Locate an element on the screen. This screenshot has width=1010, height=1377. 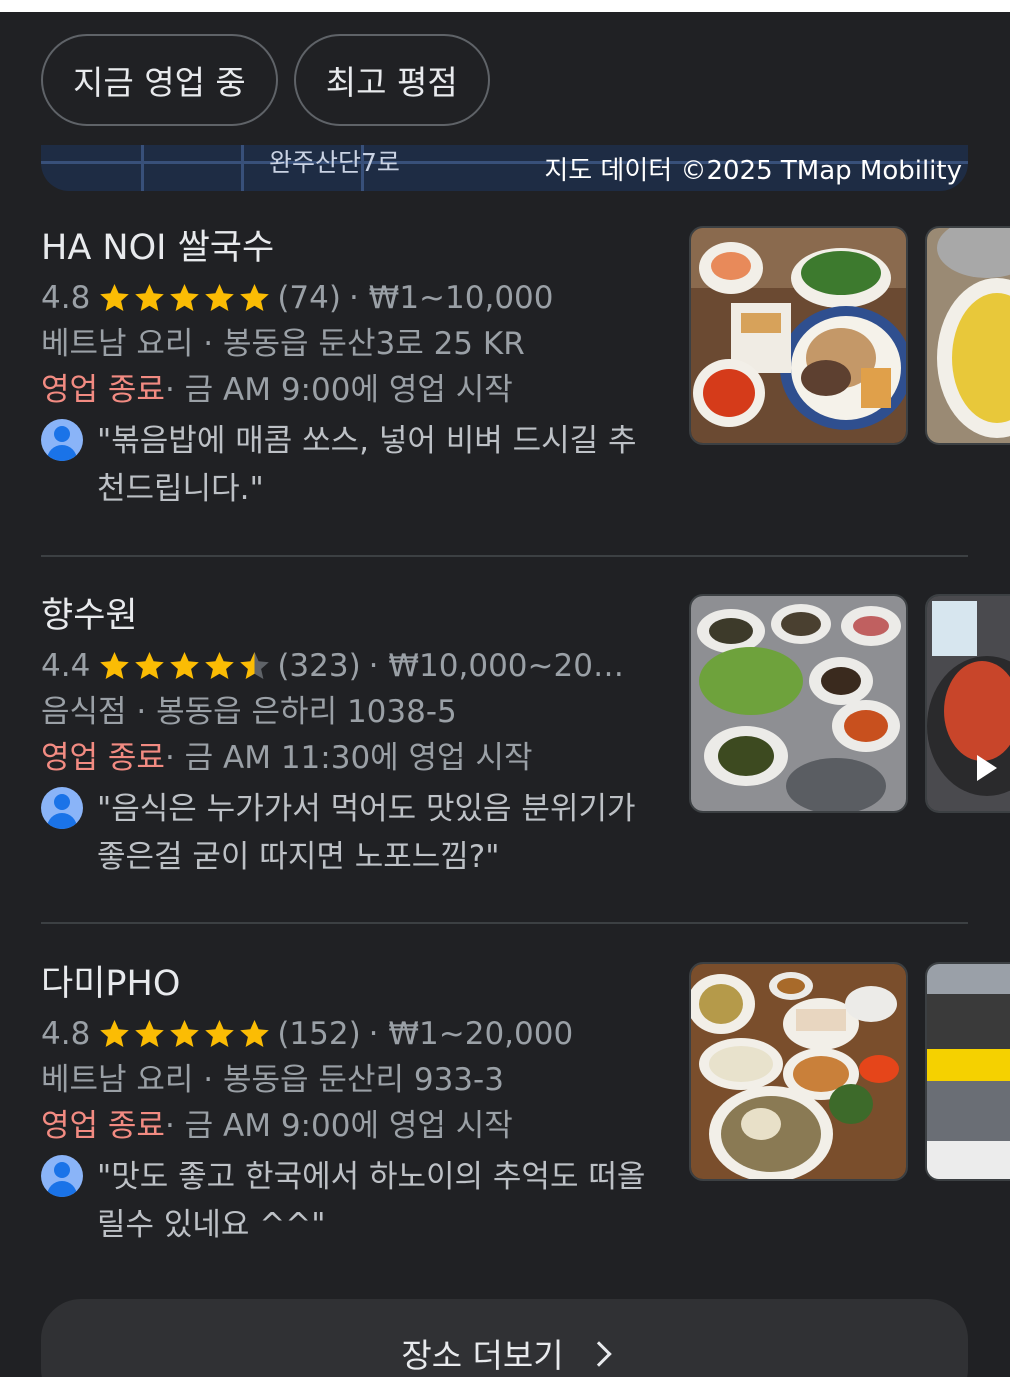
filter-chips: 지금 영업 중 최고 평점 is located at coordinates (265, 80).